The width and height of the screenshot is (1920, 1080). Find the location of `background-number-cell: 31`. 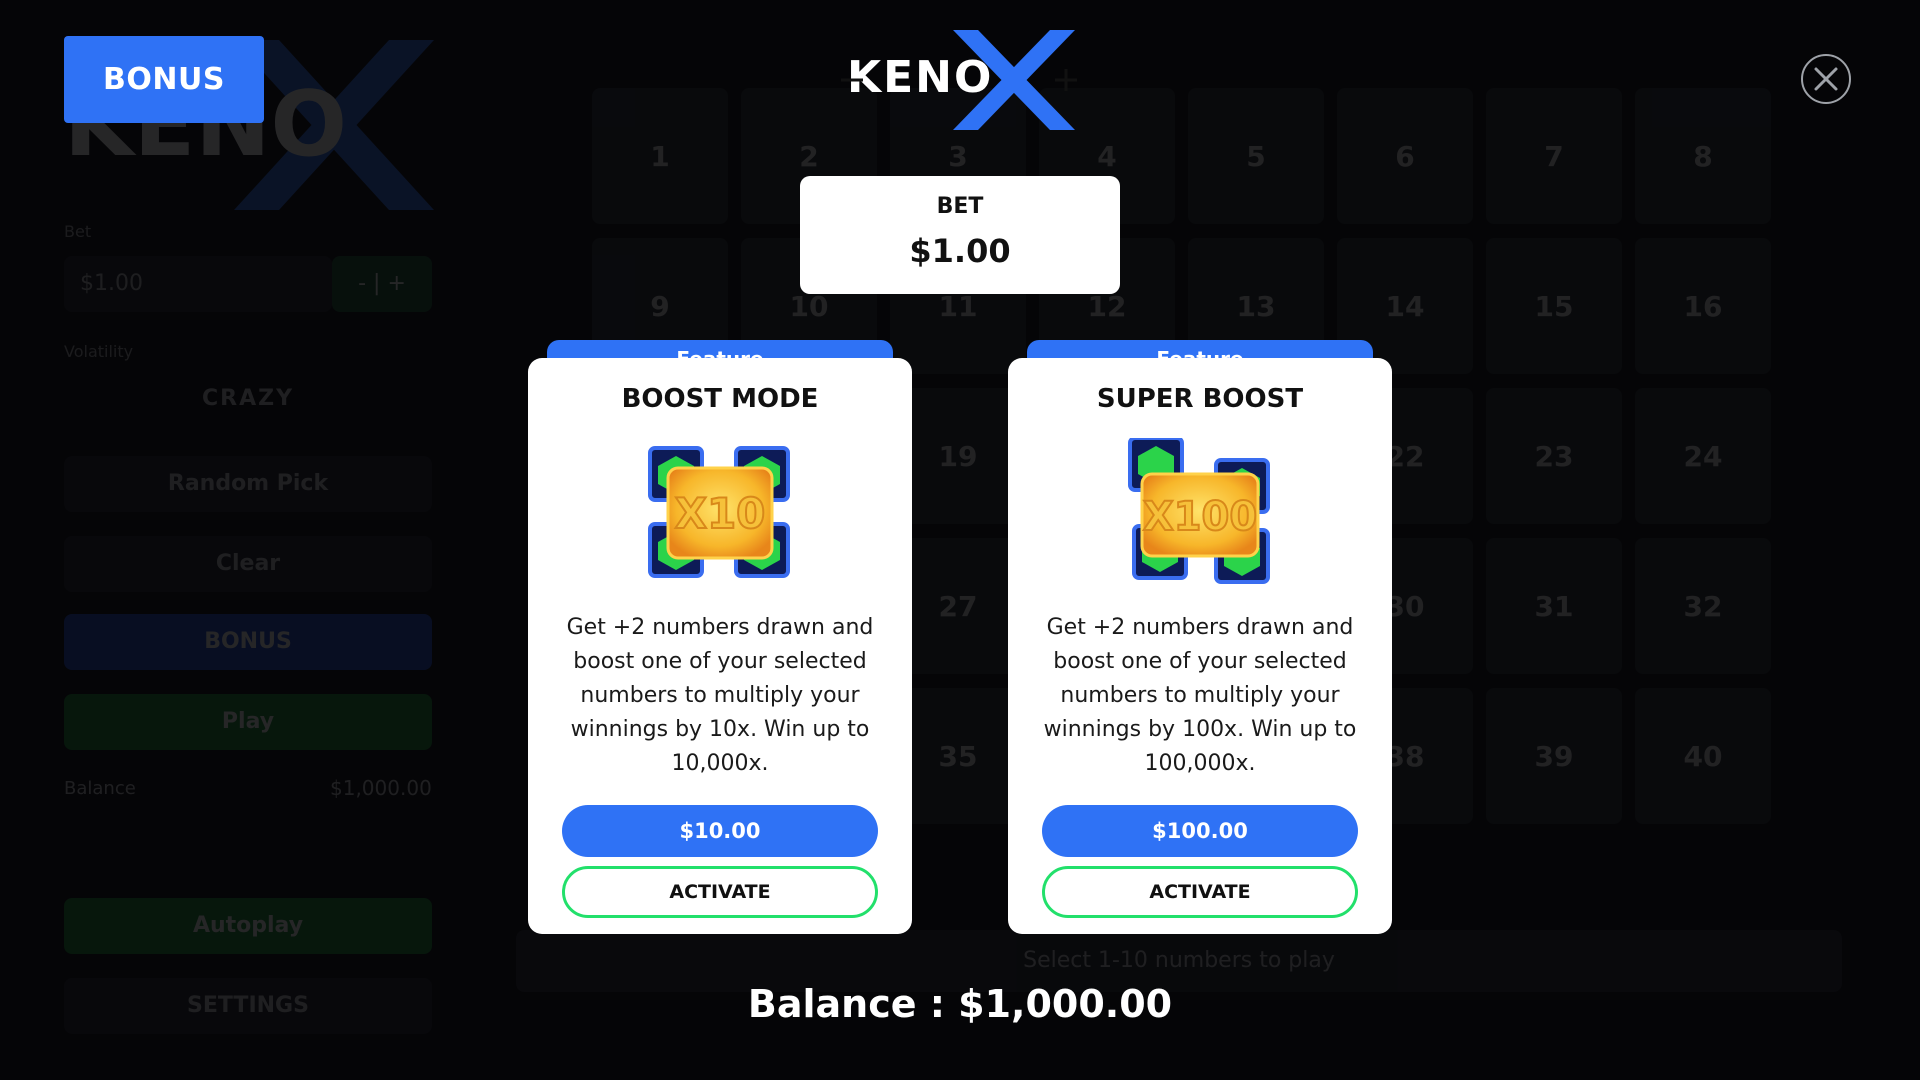

background-number-cell: 31 is located at coordinates (1554, 606).